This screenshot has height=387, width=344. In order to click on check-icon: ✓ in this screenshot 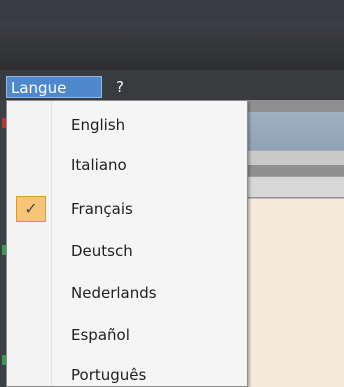, I will do `click(31, 209)`.